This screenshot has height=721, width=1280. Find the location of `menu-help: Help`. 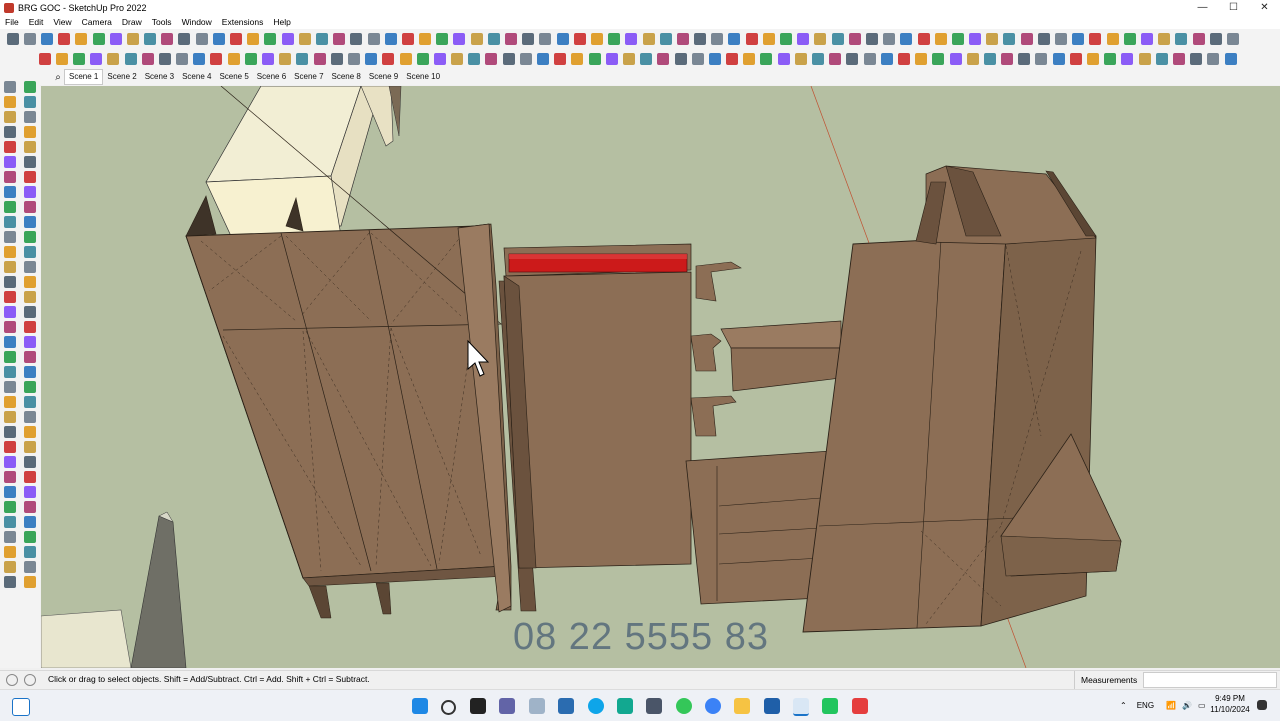

menu-help: Help is located at coordinates (281, 22).